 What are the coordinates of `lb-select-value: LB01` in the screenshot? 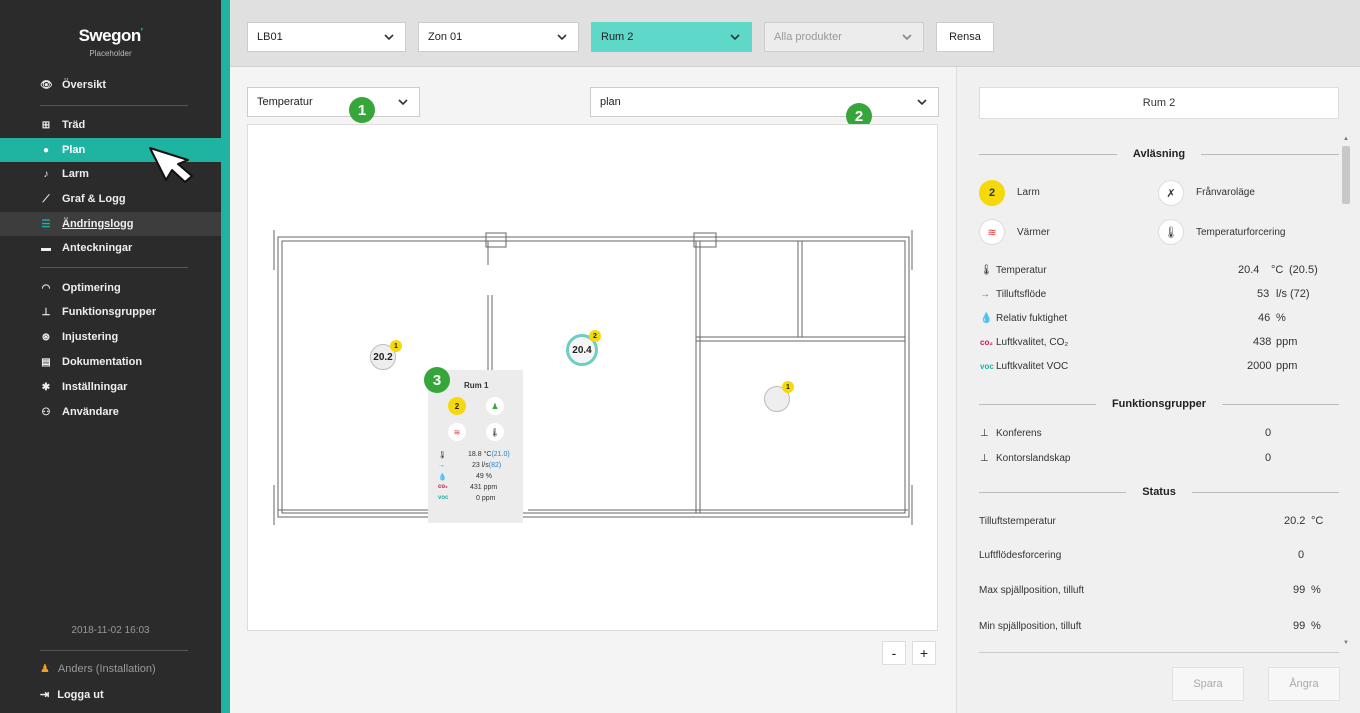 It's located at (270, 37).